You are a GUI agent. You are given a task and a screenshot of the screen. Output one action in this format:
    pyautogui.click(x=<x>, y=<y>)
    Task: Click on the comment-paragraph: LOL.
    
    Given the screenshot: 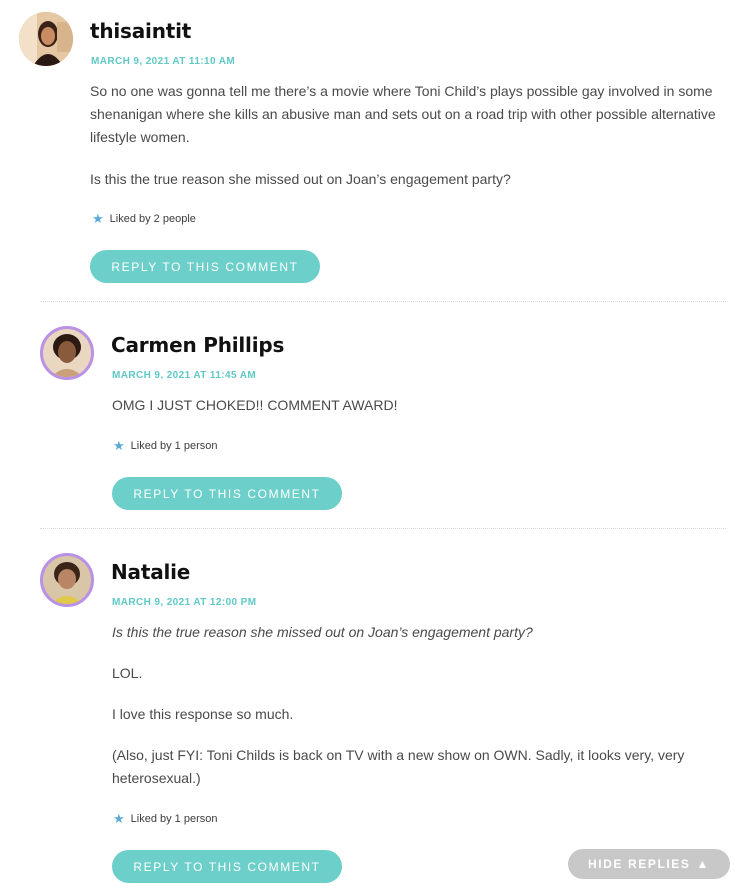 What is the action you would take?
    pyautogui.click(x=127, y=673)
    